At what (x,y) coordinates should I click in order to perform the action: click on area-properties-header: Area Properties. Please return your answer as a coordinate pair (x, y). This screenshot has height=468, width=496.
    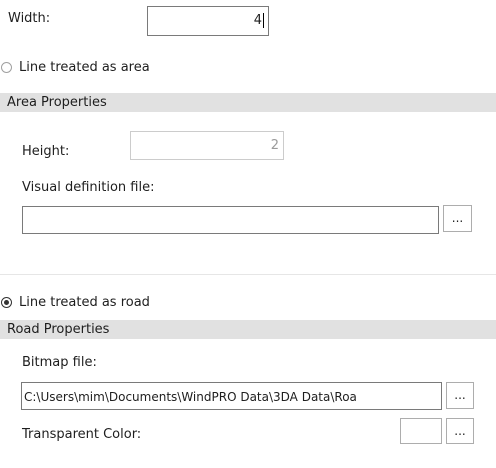
    Looking at the image, I should click on (248, 102).